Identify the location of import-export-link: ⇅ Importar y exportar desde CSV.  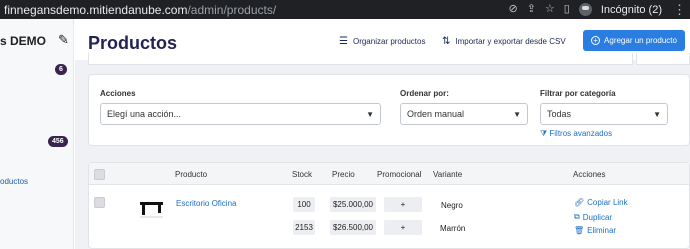
(504, 41).